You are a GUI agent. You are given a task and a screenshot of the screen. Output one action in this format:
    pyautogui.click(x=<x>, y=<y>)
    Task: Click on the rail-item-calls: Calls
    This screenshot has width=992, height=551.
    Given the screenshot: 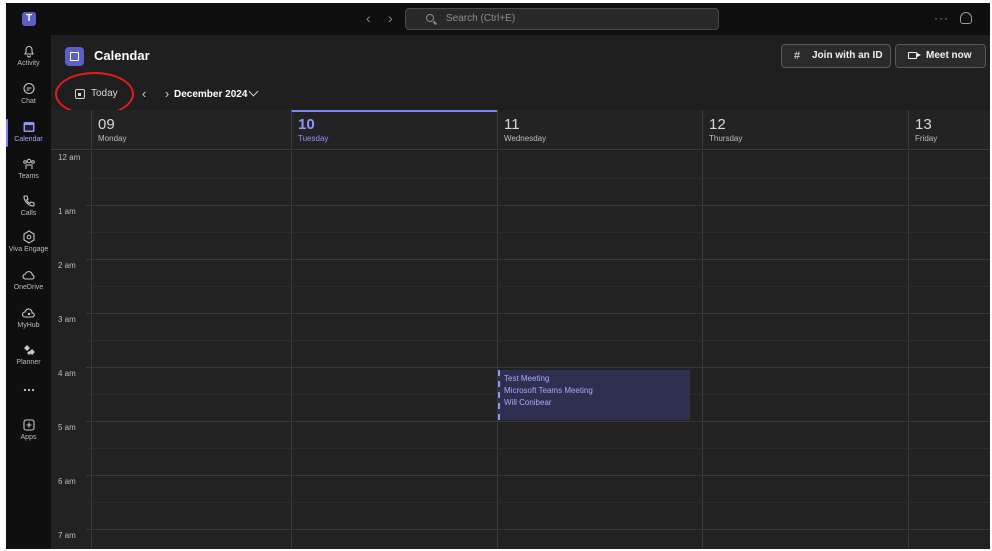 What is the action you would take?
    pyautogui.click(x=28, y=209)
    